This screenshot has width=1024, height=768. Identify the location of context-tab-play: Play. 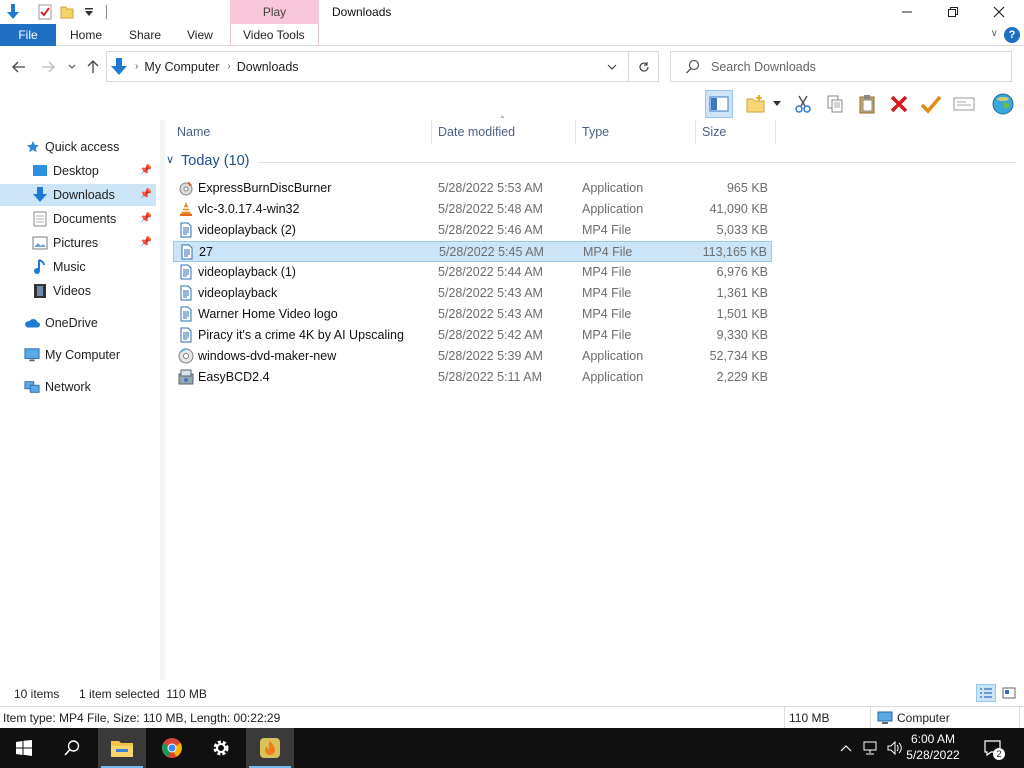
(274, 12).